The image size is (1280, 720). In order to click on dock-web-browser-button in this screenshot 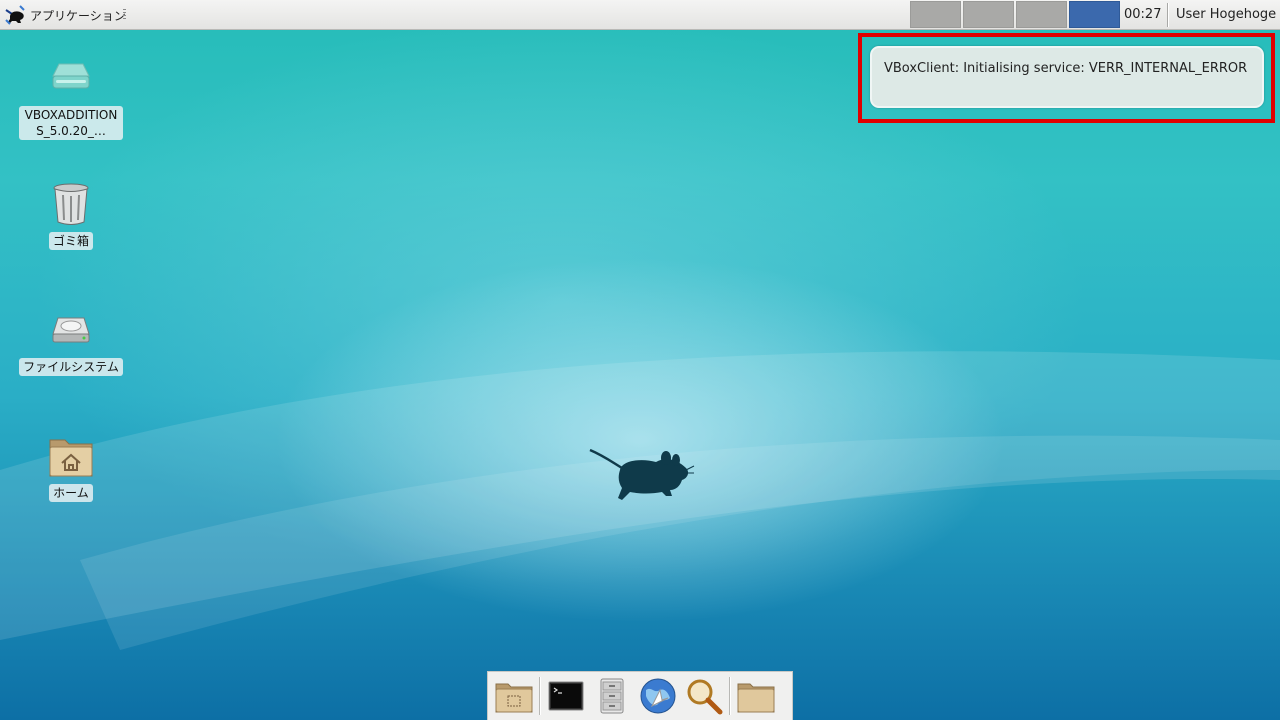, I will do `click(658, 696)`.